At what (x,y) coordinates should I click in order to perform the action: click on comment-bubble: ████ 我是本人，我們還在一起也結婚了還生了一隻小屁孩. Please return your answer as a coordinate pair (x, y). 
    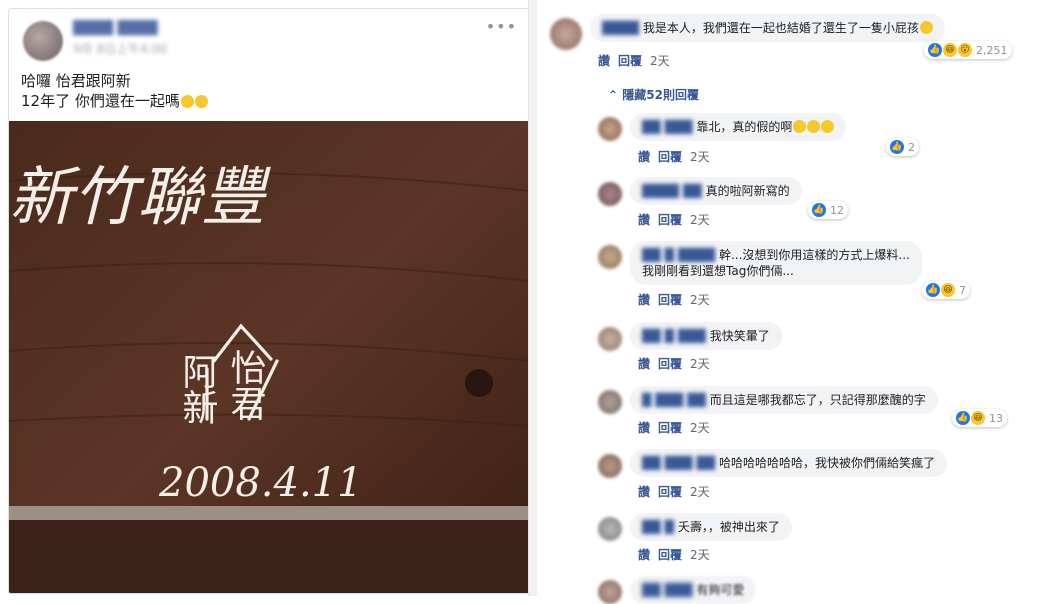
    Looking at the image, I should click on (767, 28).